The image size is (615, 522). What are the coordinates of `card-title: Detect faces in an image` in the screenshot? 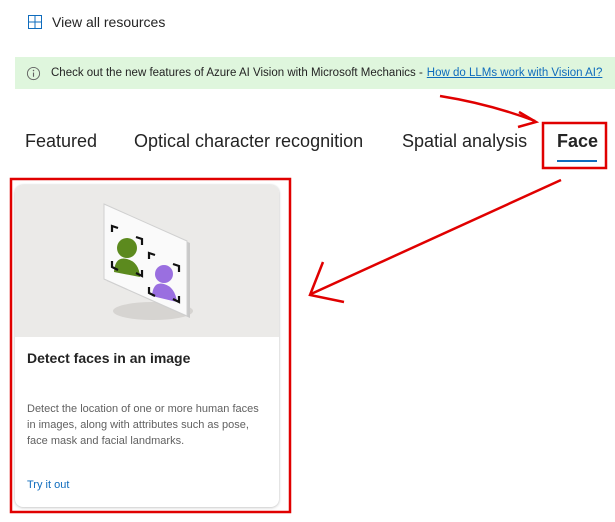 It's located at (109, 358).